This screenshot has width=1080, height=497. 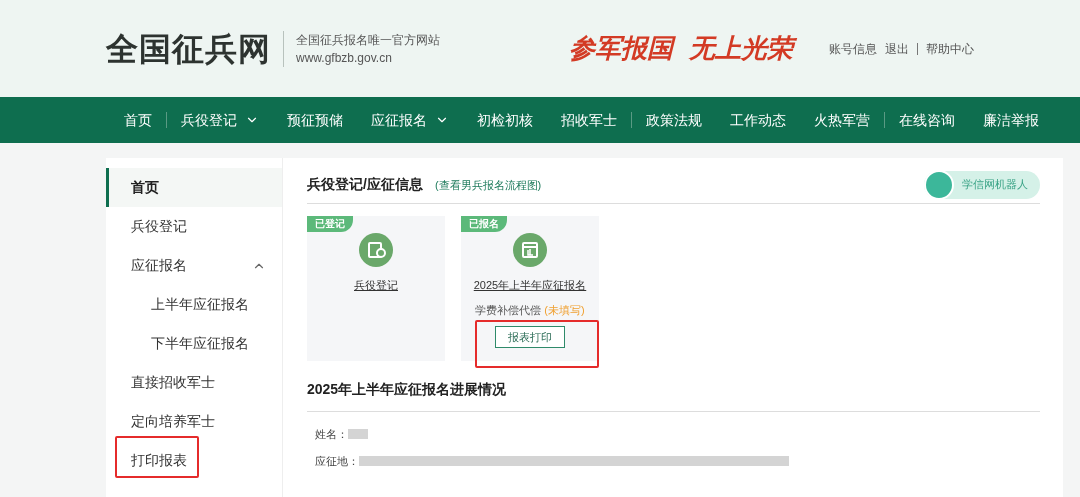 What do you see at coordinates (530, 310) in the screenshot?
I see `tuition-note: 学费补偿代偿 (未填写)` at bounding box center [530, 310].